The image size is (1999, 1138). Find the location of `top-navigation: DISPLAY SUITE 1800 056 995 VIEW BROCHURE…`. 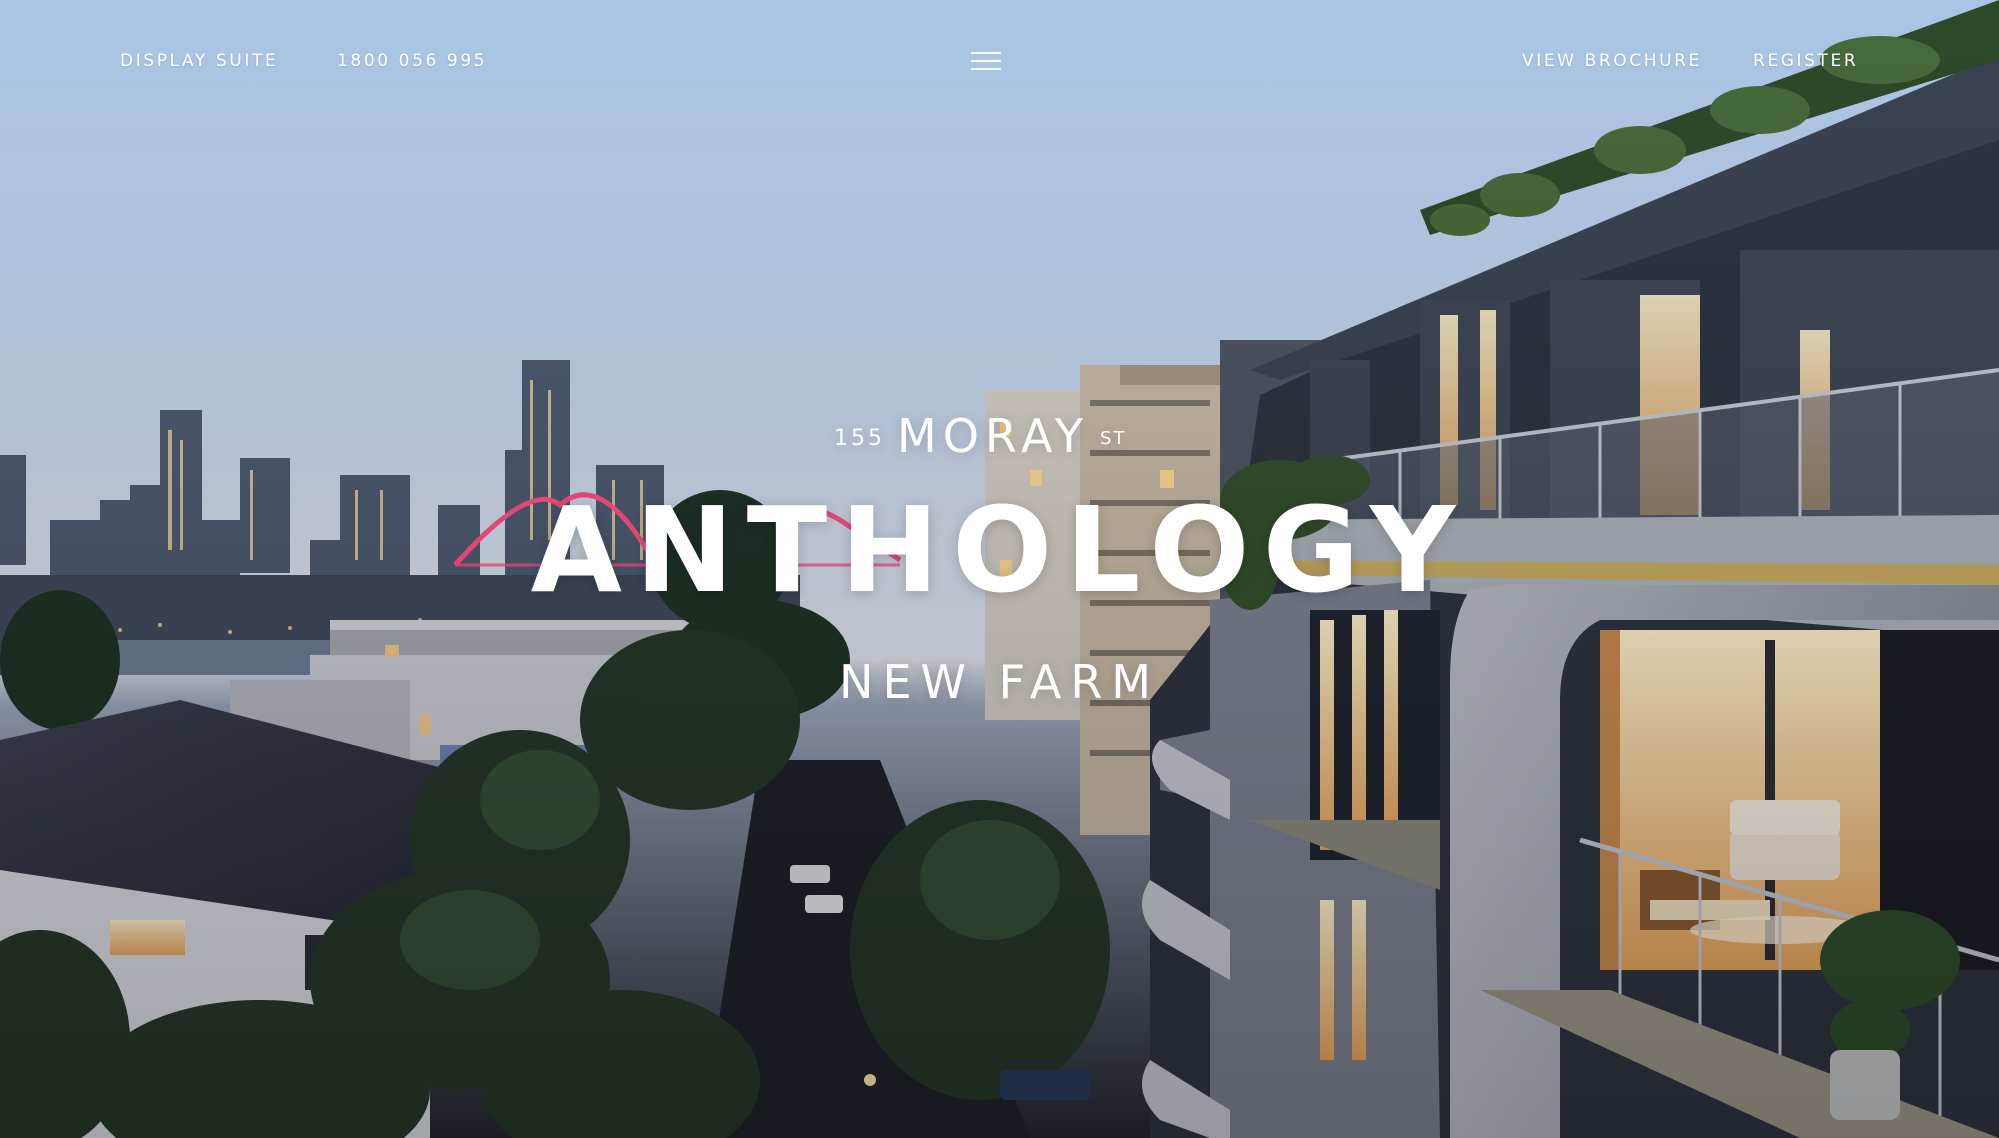

top-navigation: DISPLAY SUITE 1800 056 995 VIEW BROCHURE… is located at coordinates (999, 62).